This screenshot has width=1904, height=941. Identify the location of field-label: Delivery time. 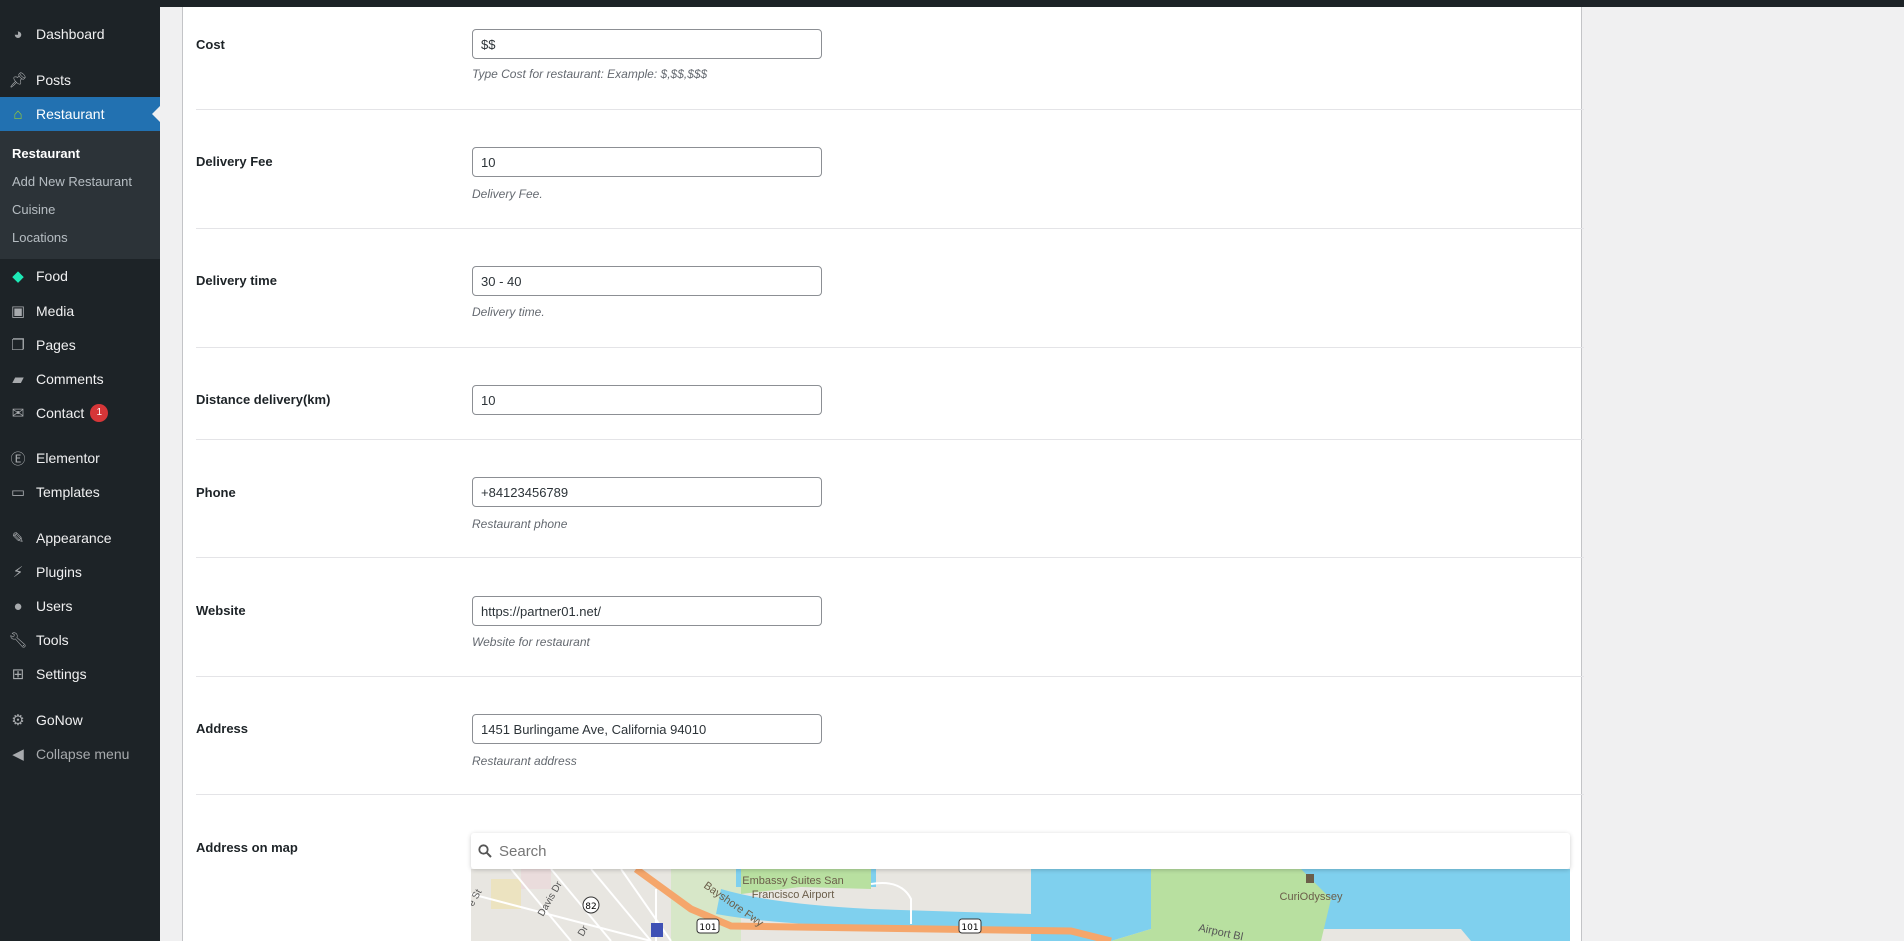
(236, 280).